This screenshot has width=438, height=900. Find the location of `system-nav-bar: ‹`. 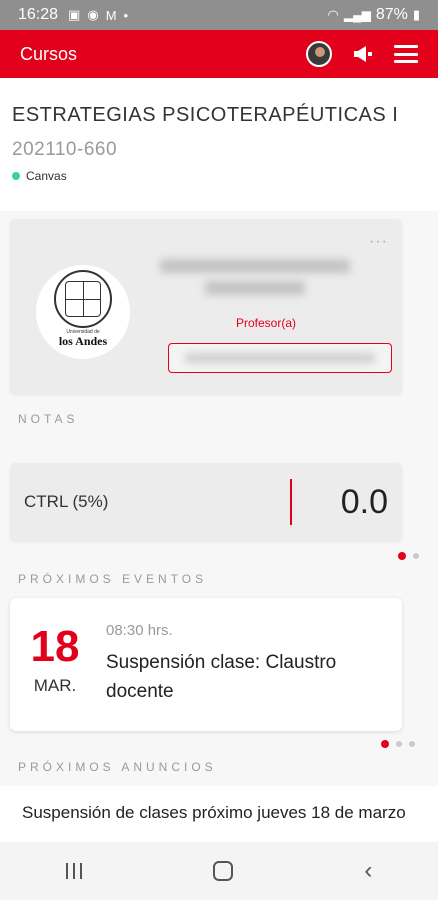

system-nav-bar: ‹ is located at coordinates (219, 871).